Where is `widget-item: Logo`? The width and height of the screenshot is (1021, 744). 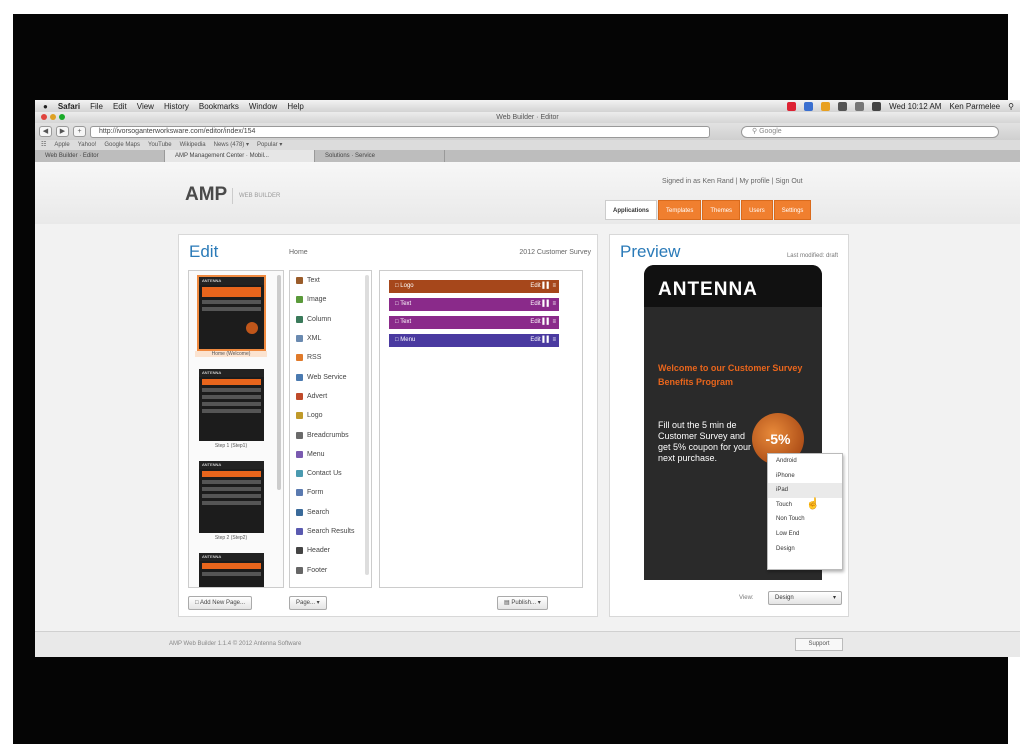
widget-item: Logo is located at coordinates (330, 415).